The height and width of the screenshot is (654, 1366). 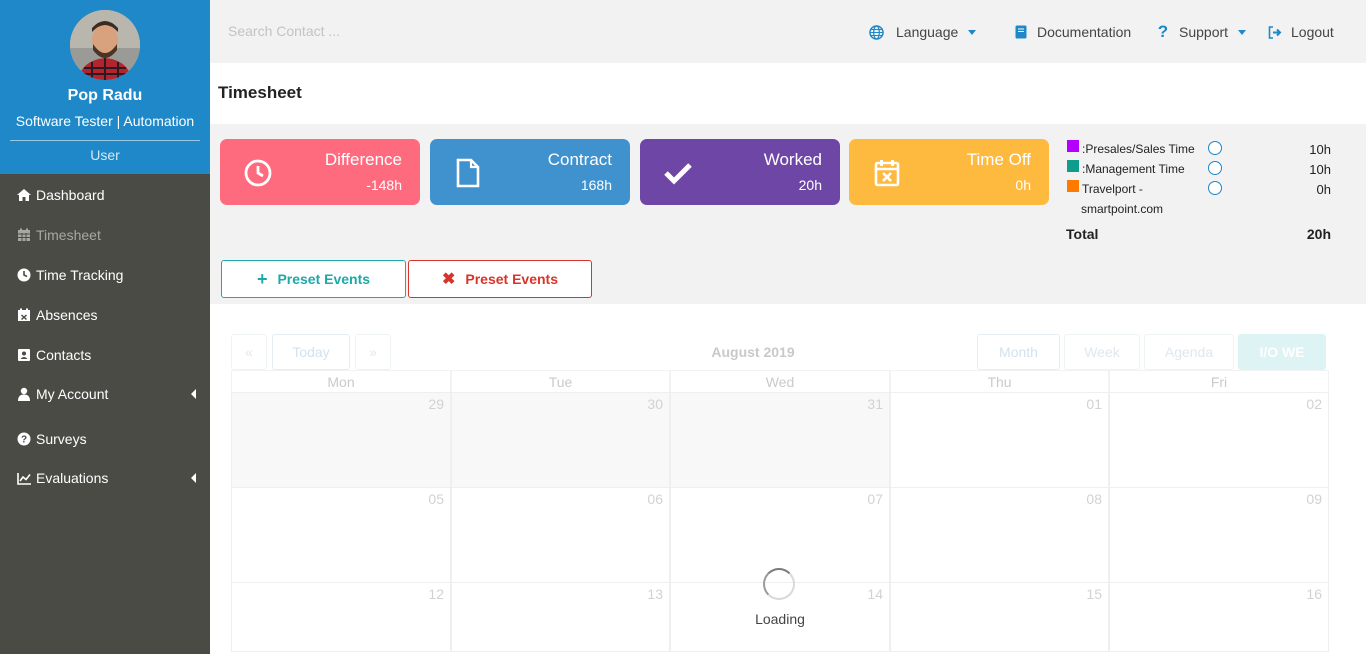 What do you see at coordinates (105, 45) in the screenshot?
I see `avatar` at bounding box center [105, 45].